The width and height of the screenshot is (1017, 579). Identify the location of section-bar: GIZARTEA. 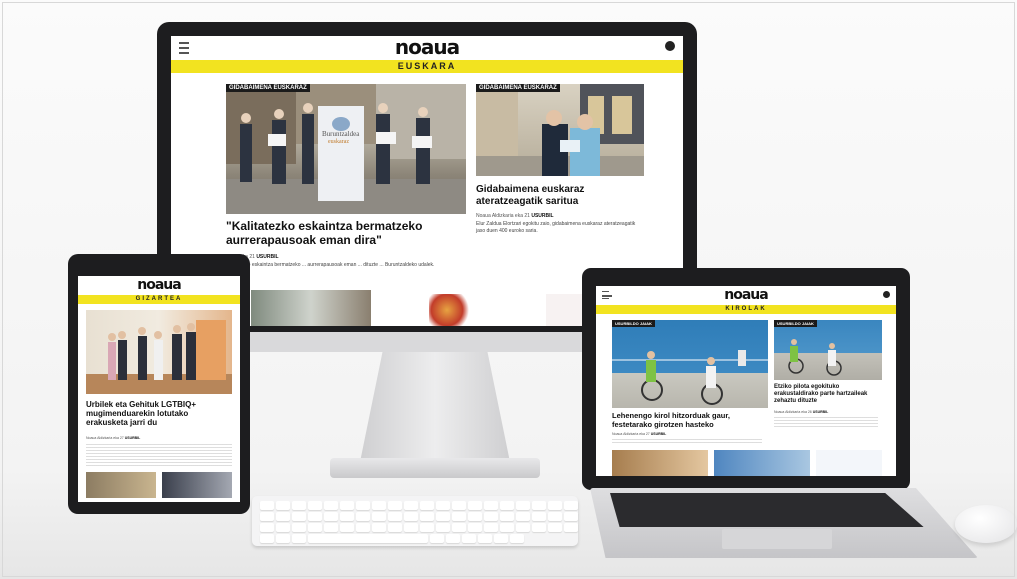
(159, 299).